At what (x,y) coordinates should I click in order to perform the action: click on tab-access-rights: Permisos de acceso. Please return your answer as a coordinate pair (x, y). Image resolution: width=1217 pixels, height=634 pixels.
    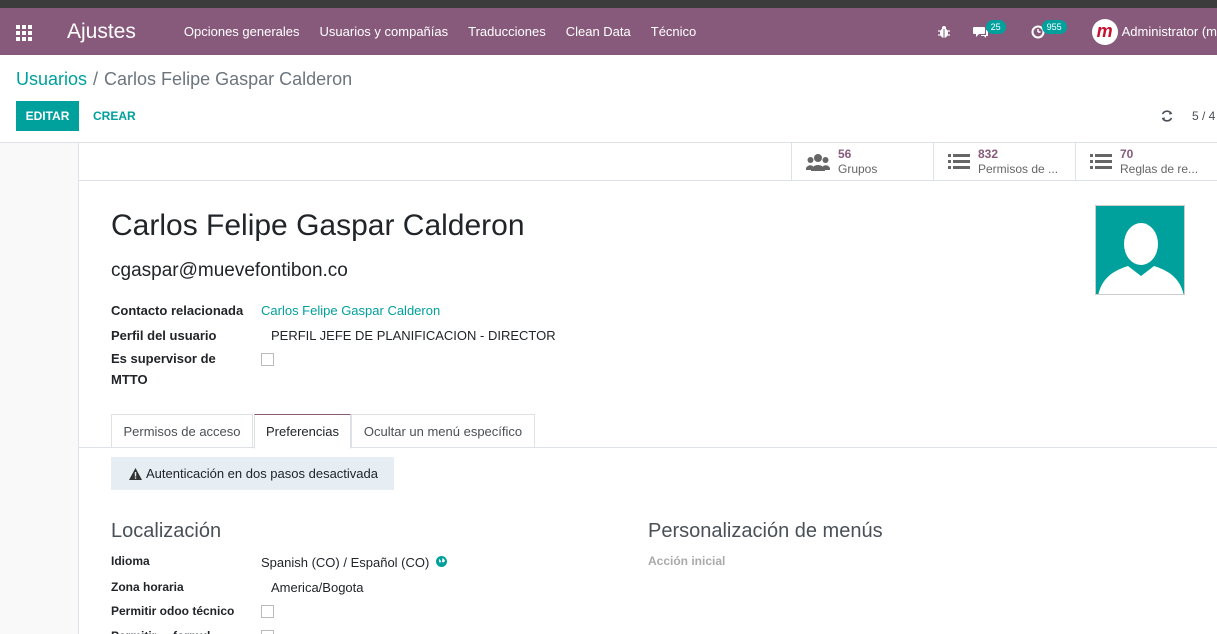
    Looking at the image, I should click on (182, 431).